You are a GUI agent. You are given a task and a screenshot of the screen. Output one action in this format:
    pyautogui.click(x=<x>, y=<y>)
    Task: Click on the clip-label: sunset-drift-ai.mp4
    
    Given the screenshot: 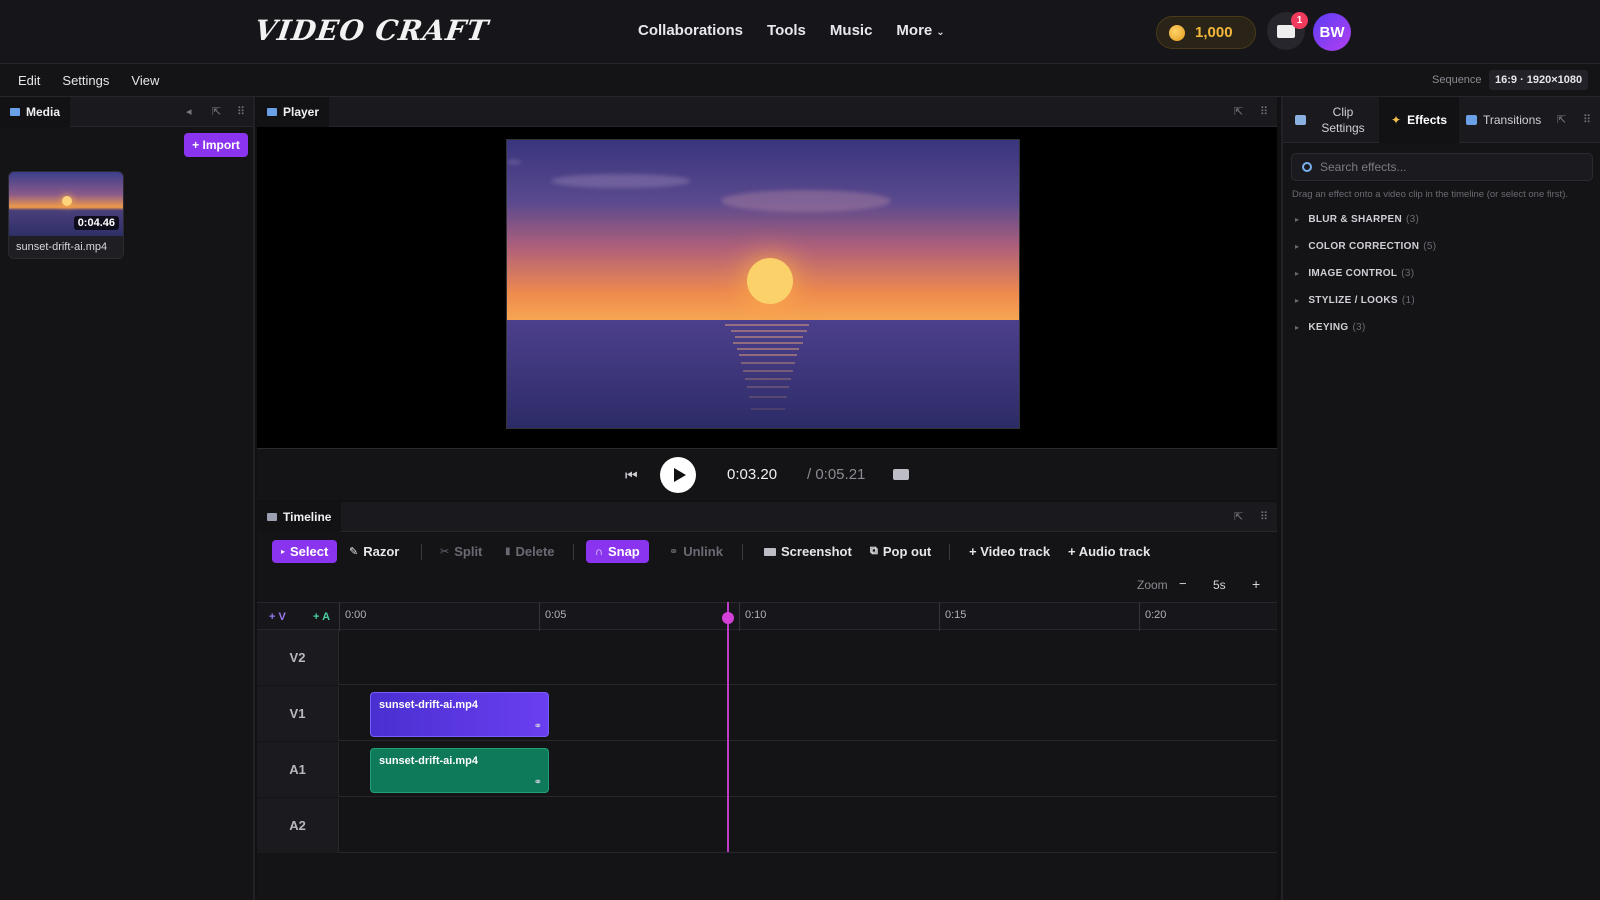 What is the action you would take?
    pyautogui.click(x=429, y=761)
    